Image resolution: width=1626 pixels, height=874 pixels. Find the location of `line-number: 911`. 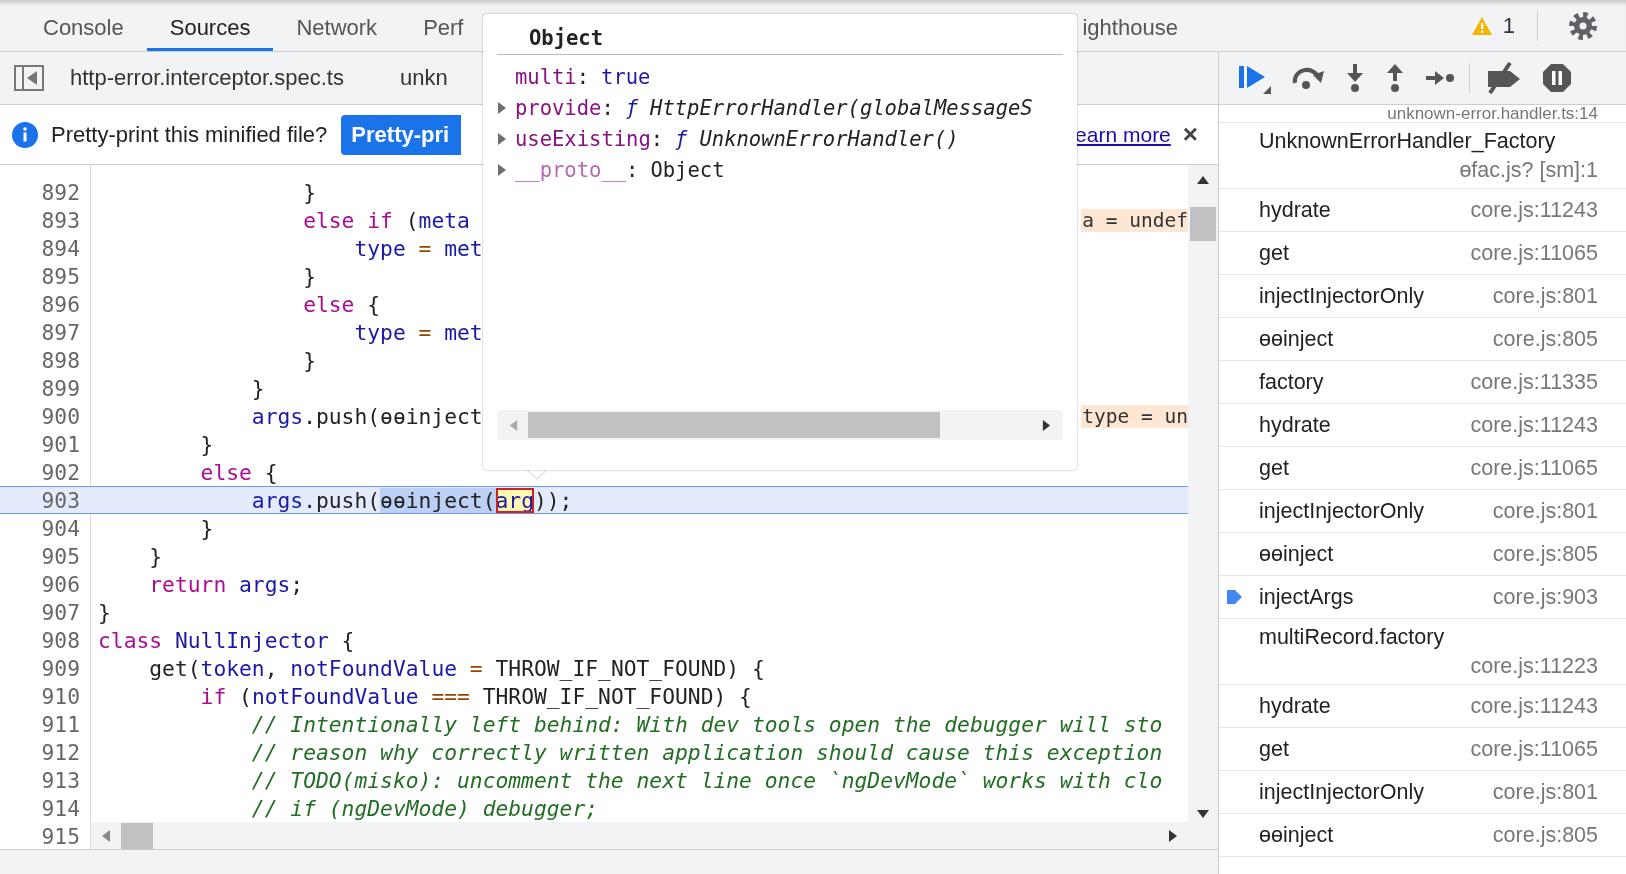

line-number: 911 is located at coordinates (60, 724).